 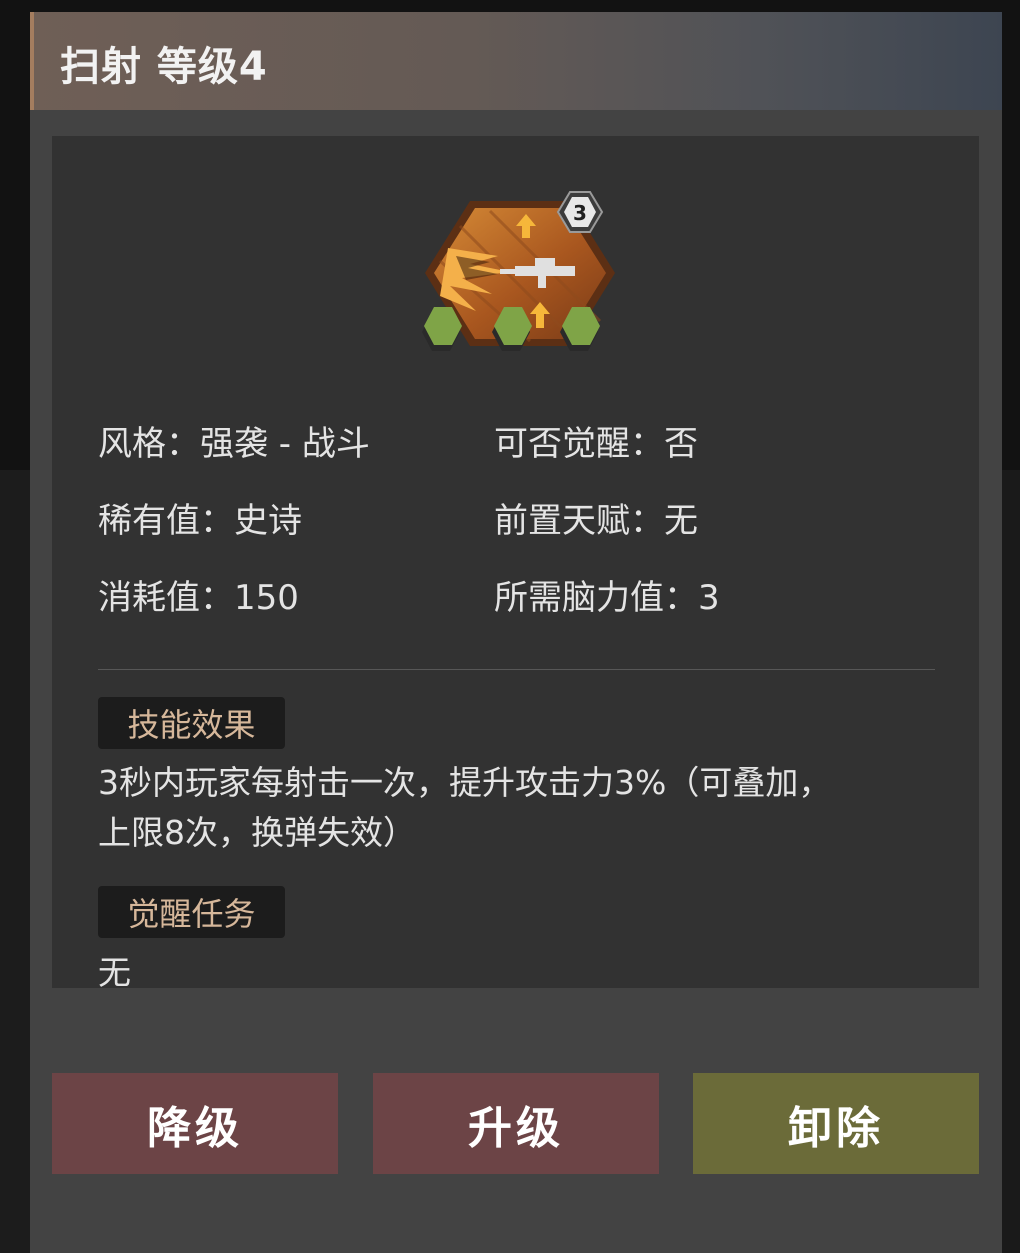 I want to click on dialog-title: 扫射 等级4, so click(x=164, y=67).